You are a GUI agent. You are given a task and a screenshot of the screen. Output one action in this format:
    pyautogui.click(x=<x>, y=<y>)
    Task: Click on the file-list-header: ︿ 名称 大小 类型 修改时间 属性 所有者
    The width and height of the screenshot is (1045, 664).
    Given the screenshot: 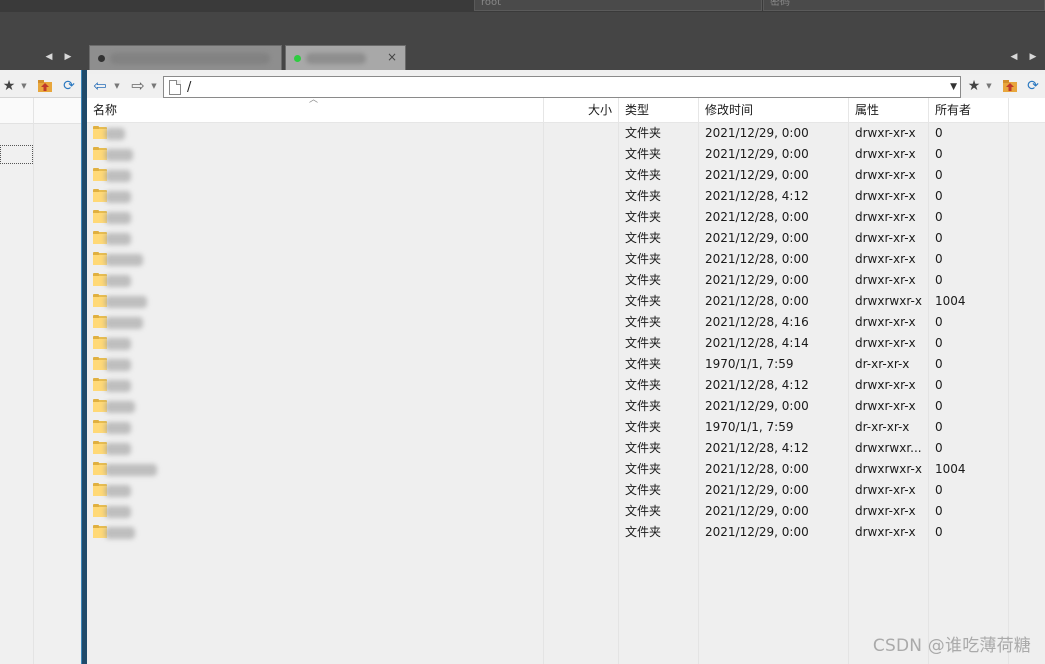 What is the action you would take?
    pyautogui.click(x=566, y=109)
    